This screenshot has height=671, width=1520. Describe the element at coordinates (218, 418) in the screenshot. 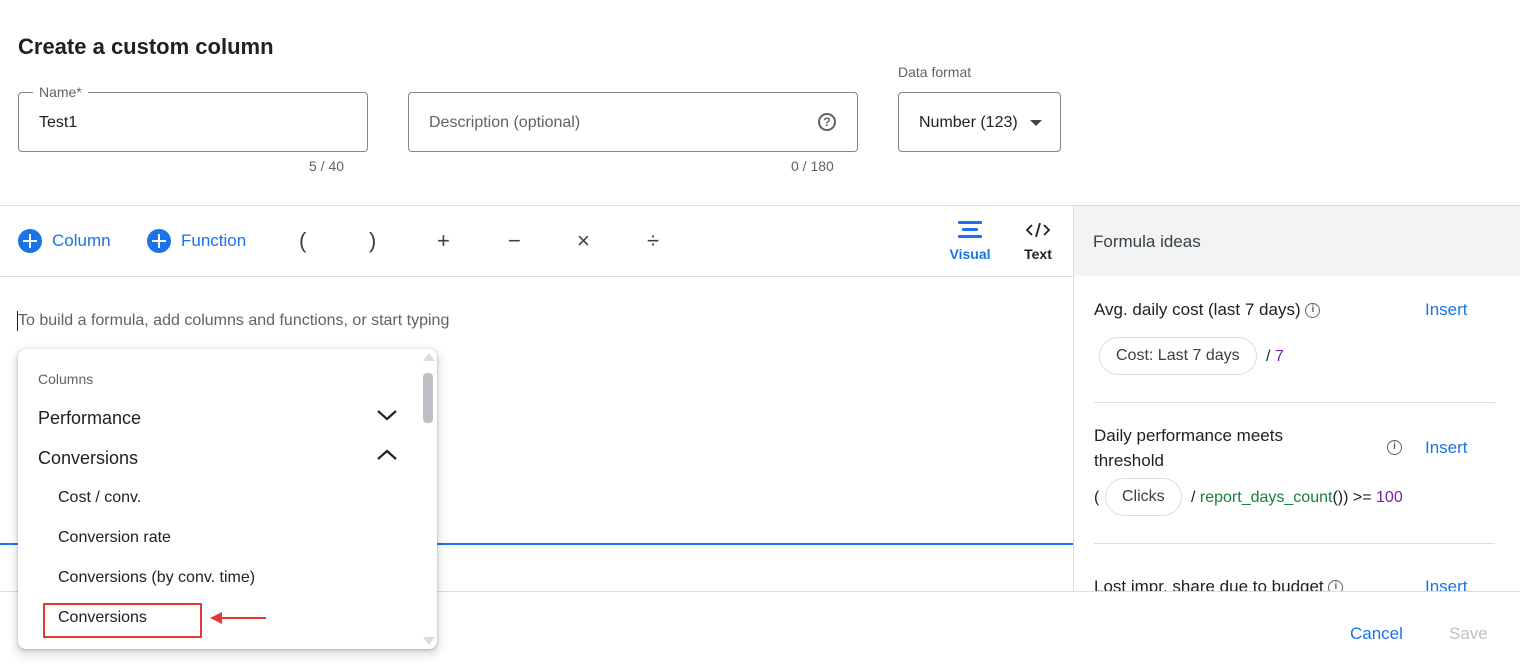

I see `category-performance: Performance` at that location.